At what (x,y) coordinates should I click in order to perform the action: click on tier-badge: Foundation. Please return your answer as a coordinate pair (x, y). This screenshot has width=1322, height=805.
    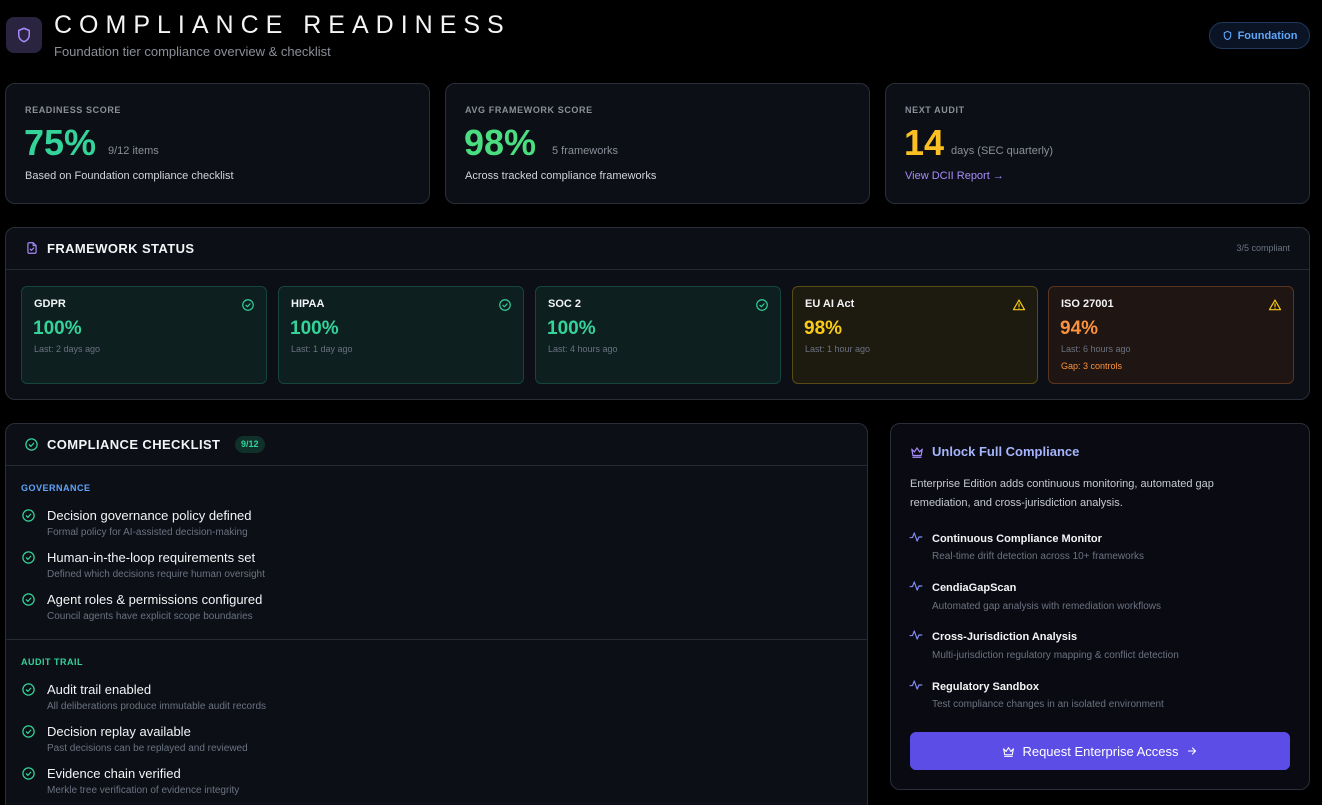
    Looking at the image, I should click on (1259, 35).